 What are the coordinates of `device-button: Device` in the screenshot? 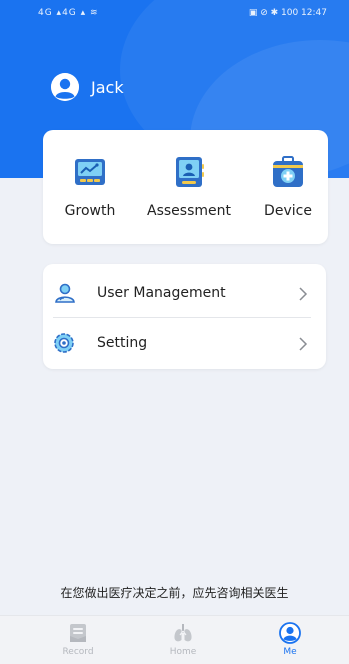 It's located at (288, 187).